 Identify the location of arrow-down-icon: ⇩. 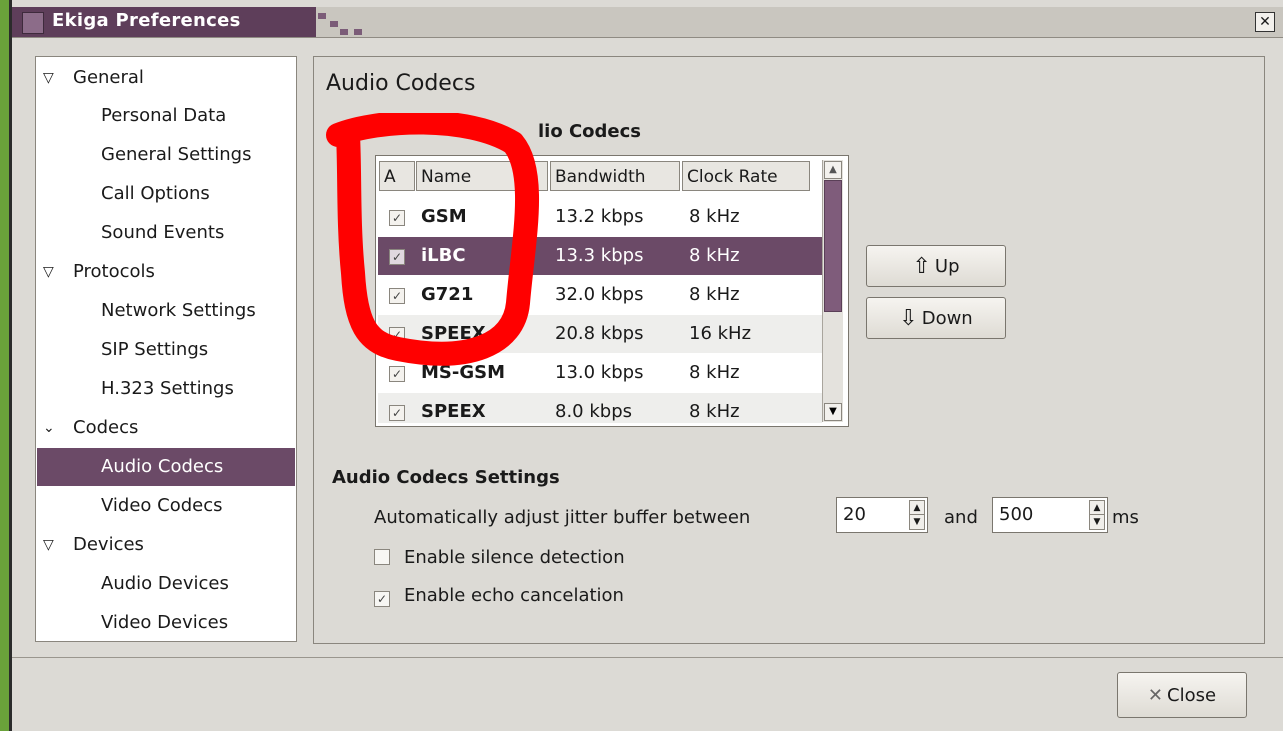
(908, 318).